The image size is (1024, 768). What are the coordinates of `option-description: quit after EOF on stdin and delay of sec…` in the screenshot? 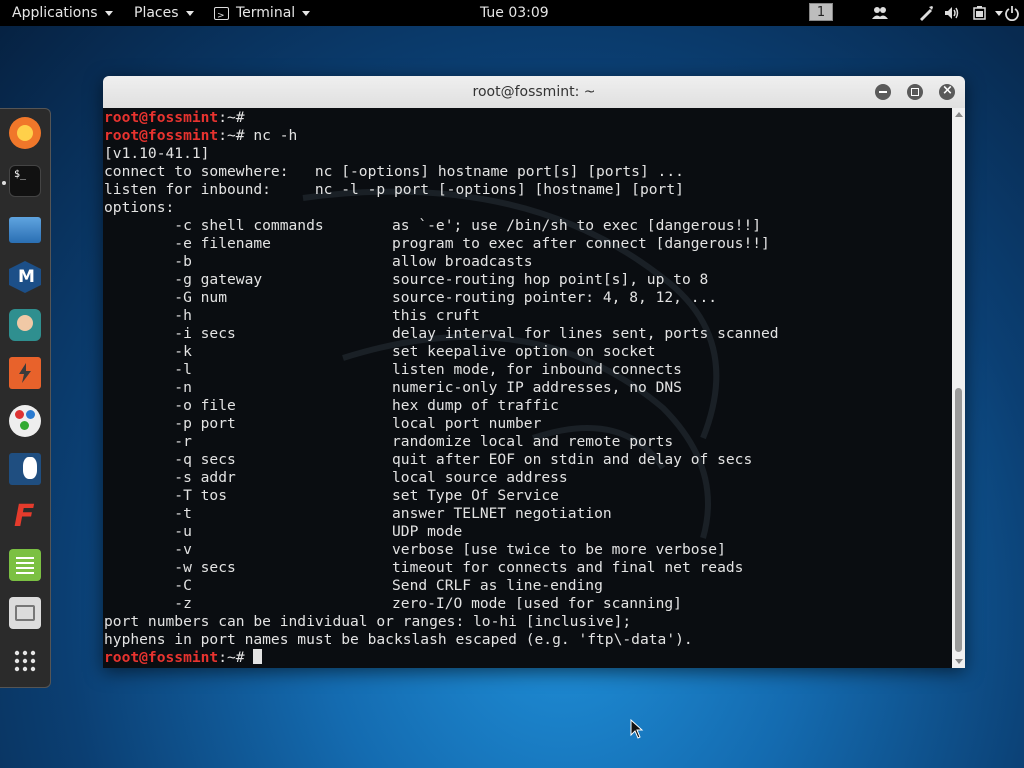 It's located at (572, 459).